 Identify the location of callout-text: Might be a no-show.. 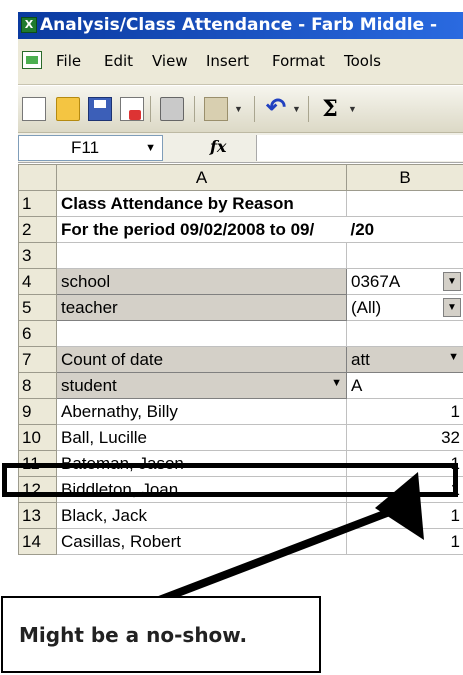
(133, 635).